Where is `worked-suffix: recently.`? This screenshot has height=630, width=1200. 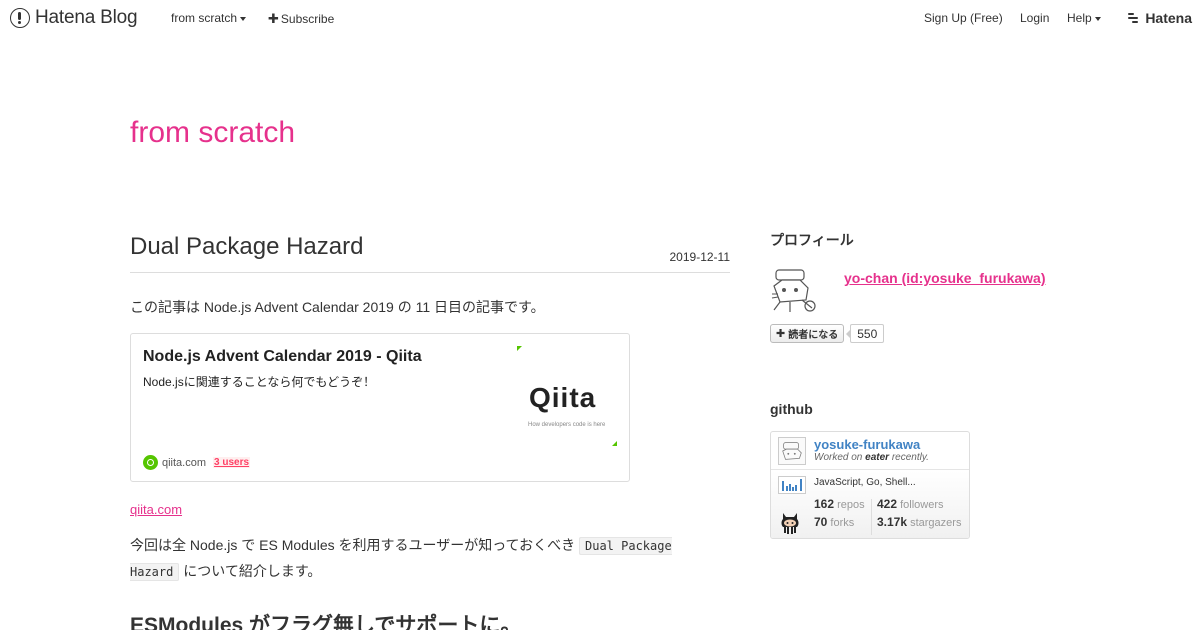 worked-suffix: recently. is located at coordinates (909, 457).